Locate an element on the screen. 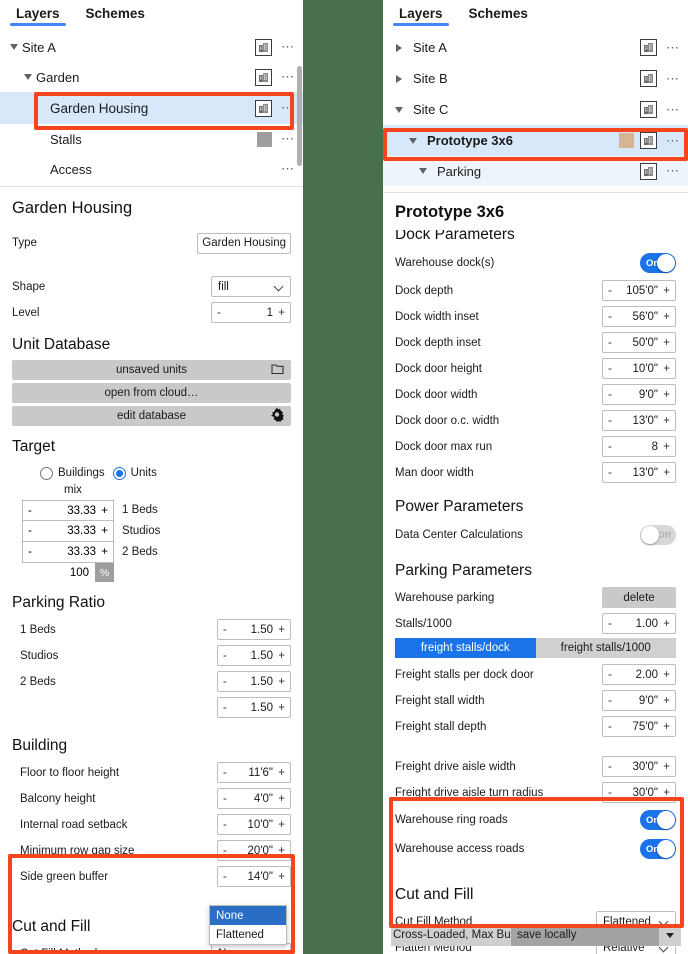  value: 10'0" is located at coordinates (638, 369).